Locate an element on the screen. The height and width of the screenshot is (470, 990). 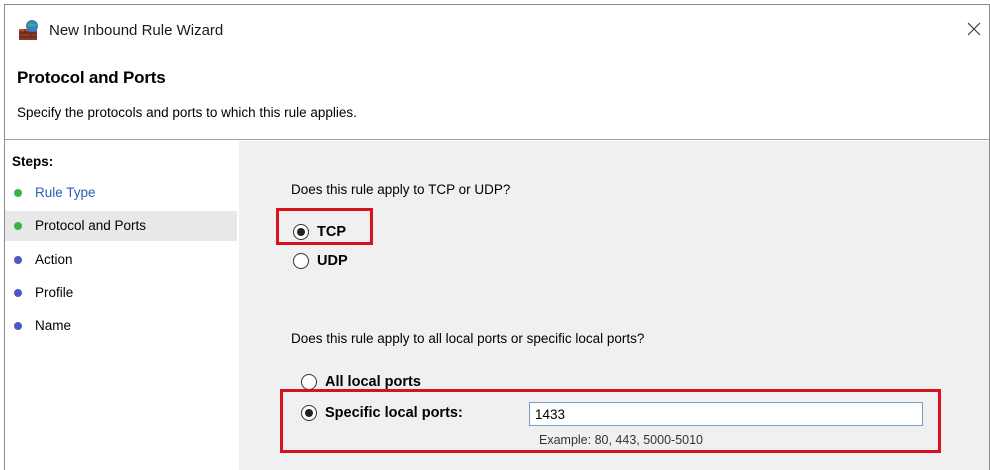
specific-local-ports-label: Specific local ports: is located at coordinates (394, 413).